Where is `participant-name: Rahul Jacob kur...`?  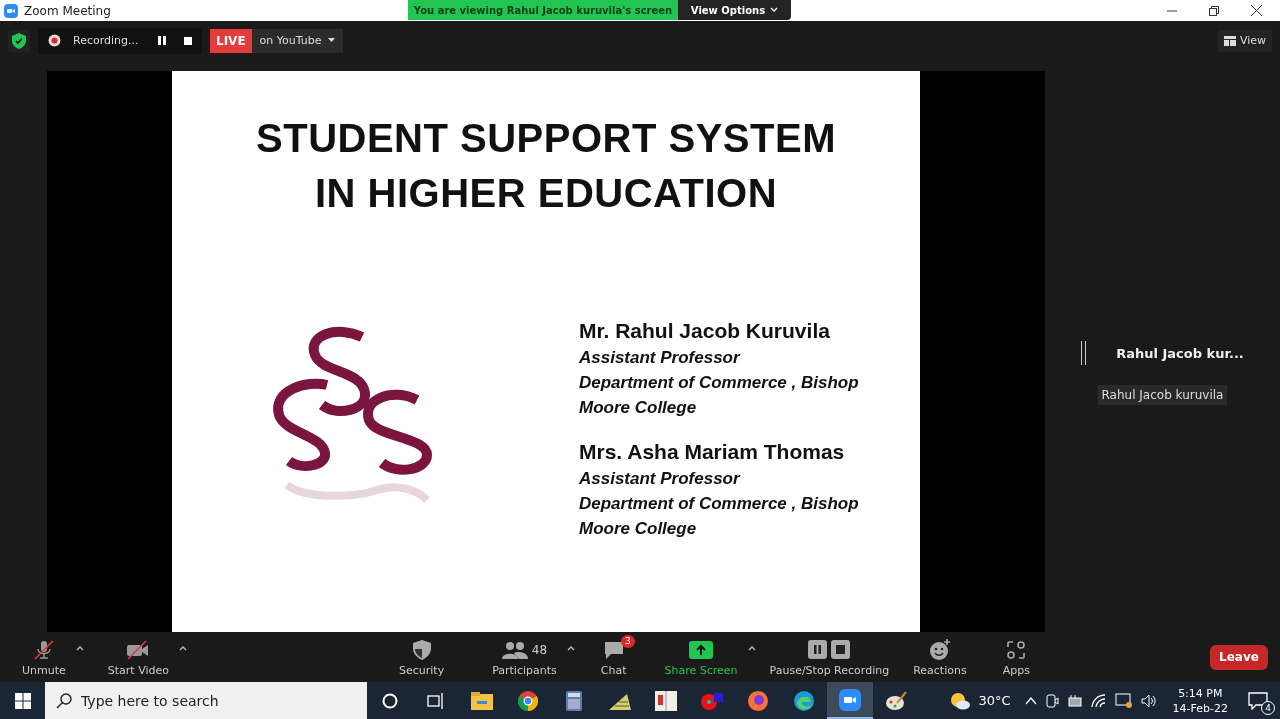 participant-name: Rahul Jacob kur... is located at coordinates (1180, 353).